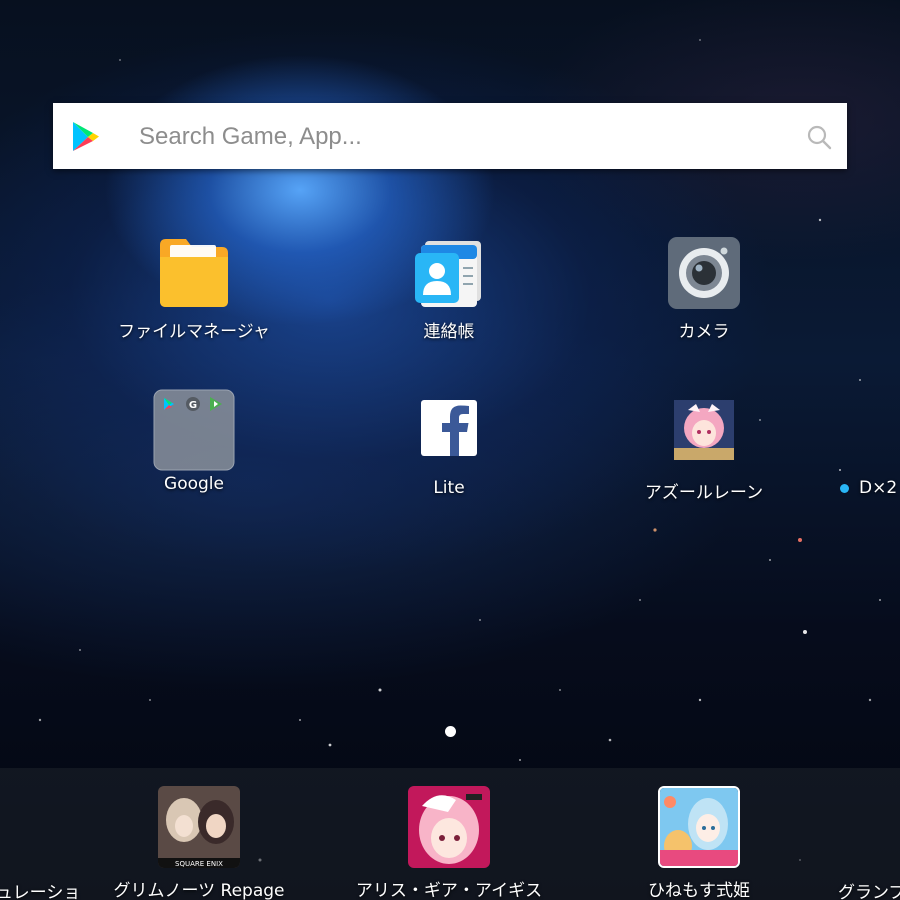 The width and height of the screenshot is (900, 900). I want to click on dock-item-hinemosu-shikihime: ひねもす式姫, so click(699, 843).